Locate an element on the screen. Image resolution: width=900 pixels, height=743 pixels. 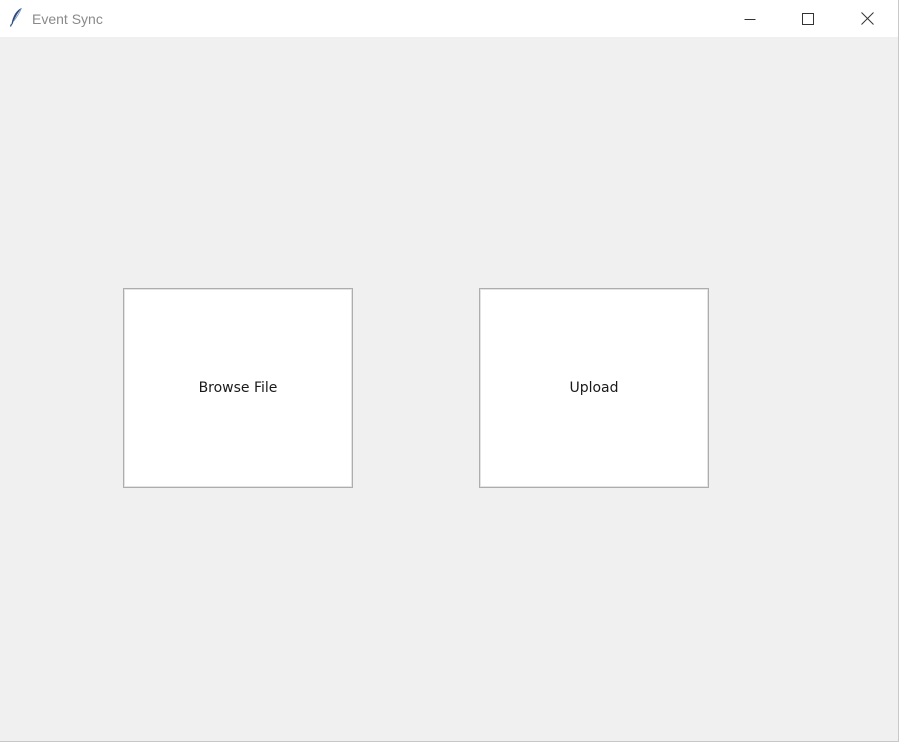
upload-button: Upload is located at coordinates (594, 388).